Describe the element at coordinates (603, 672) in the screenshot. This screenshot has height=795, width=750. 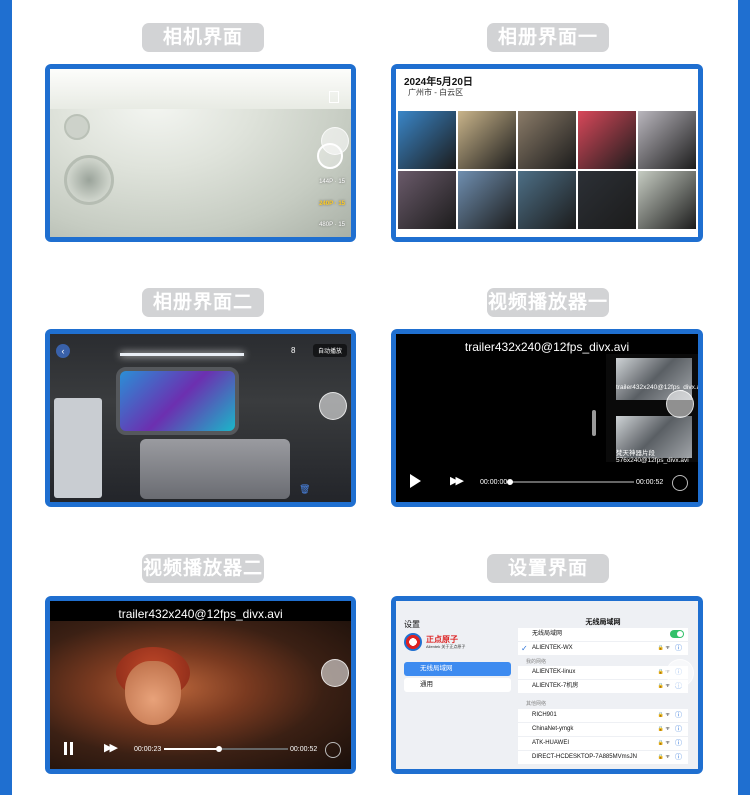
I see `network-row: ALIENTEK-linux🔒 ᯤⓘ` at that location.